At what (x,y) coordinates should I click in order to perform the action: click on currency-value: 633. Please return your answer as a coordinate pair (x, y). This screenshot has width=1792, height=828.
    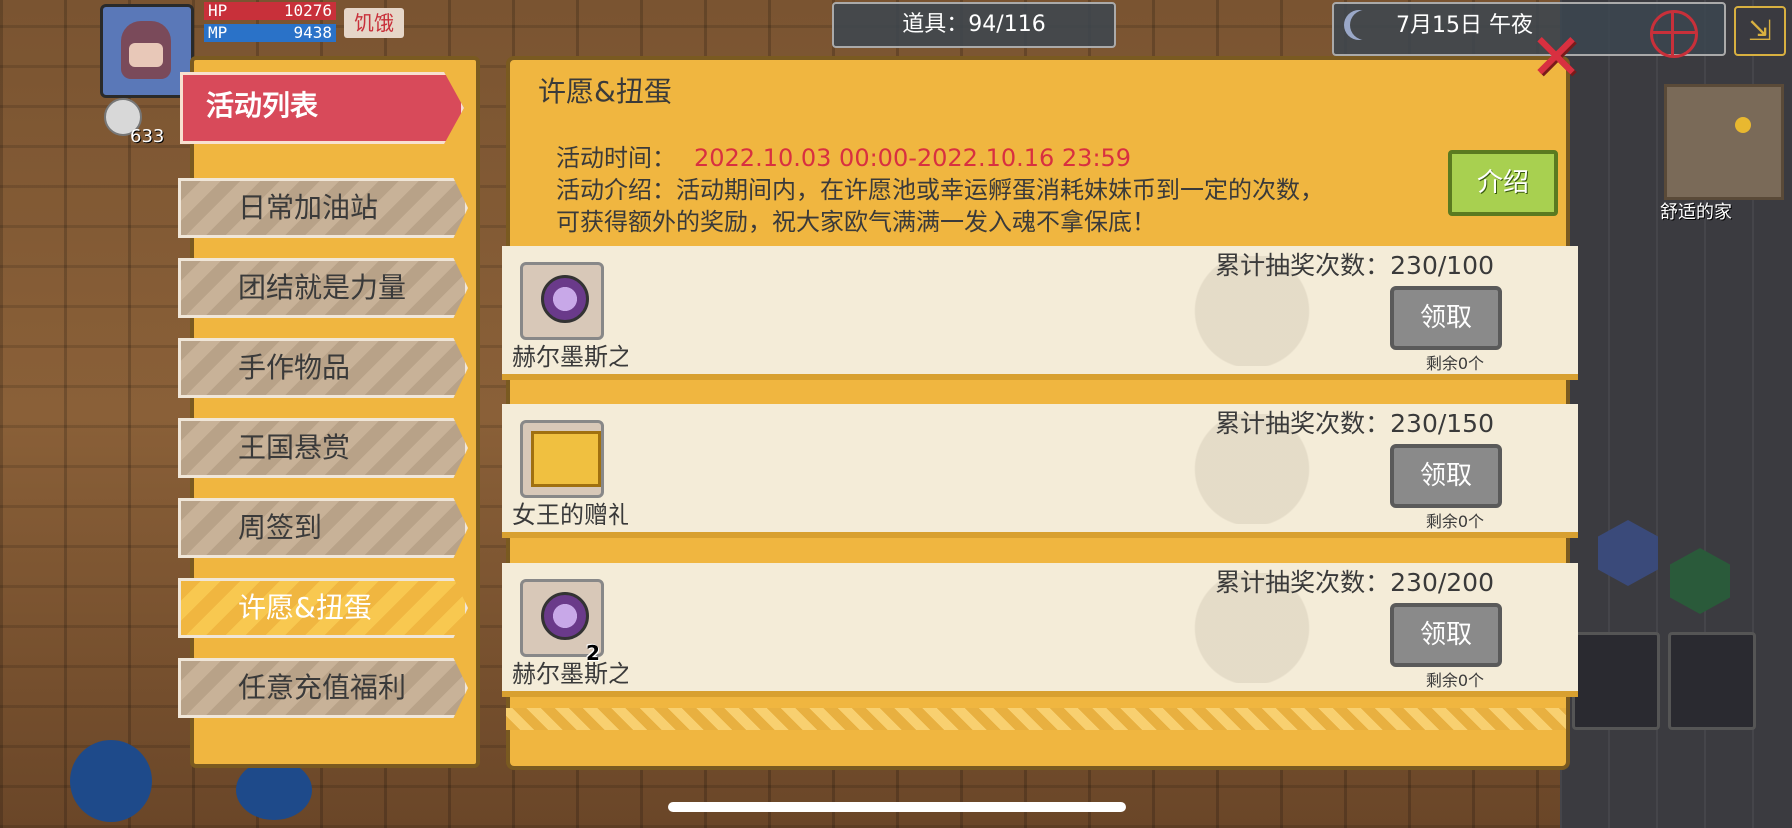
    Looking at the image, I should click on (147, 136).